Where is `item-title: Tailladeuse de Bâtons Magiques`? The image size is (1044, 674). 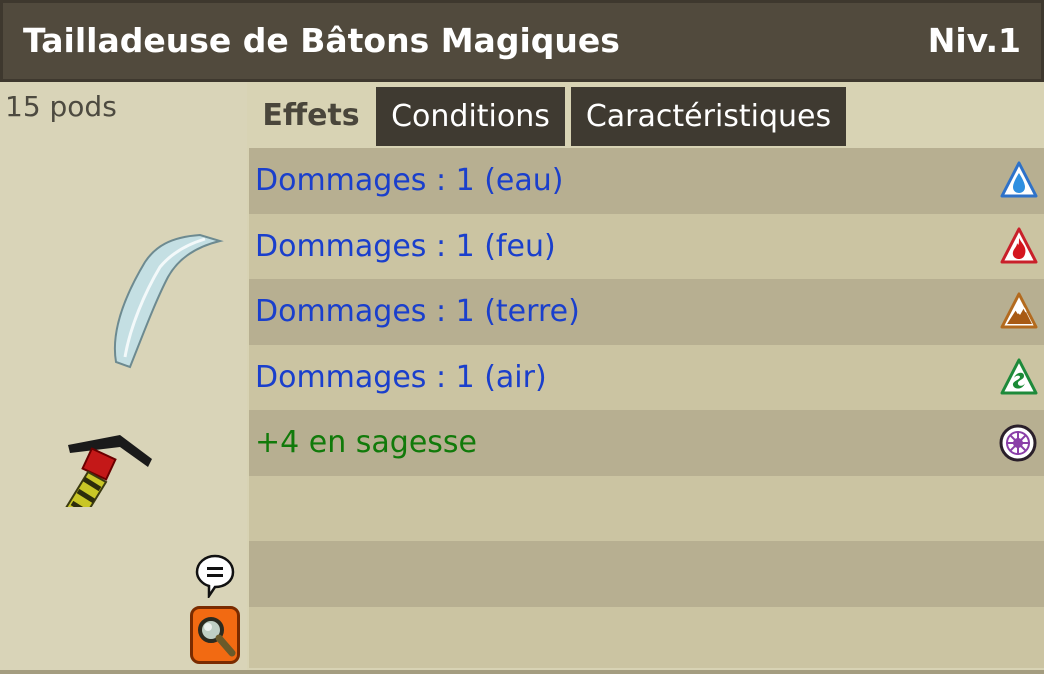 item-title: Tailladeuse de Bâtons Magiques is located at coordinates (321, 40).